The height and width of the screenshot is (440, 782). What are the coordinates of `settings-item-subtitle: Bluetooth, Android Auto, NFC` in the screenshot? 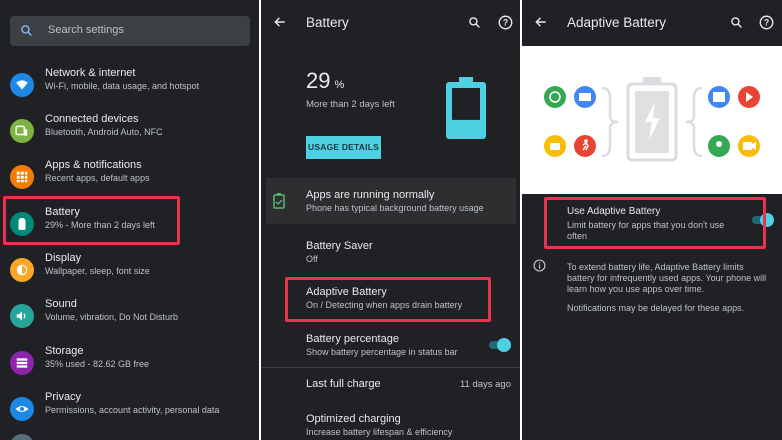 It's located at (104, 132).